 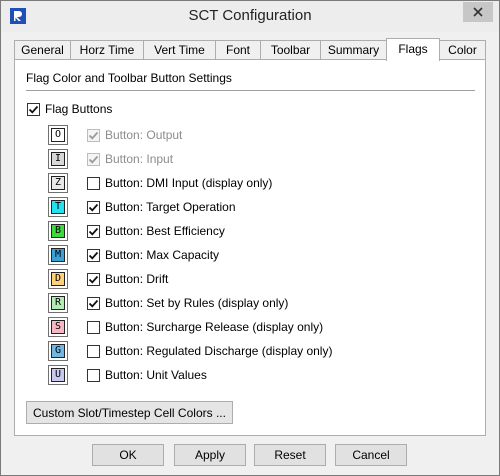 What do you see at coordinates (165, 231) in the screenshot?
I see `flag-label: Button: Best Efficiency` at bounding box center [165, 231].